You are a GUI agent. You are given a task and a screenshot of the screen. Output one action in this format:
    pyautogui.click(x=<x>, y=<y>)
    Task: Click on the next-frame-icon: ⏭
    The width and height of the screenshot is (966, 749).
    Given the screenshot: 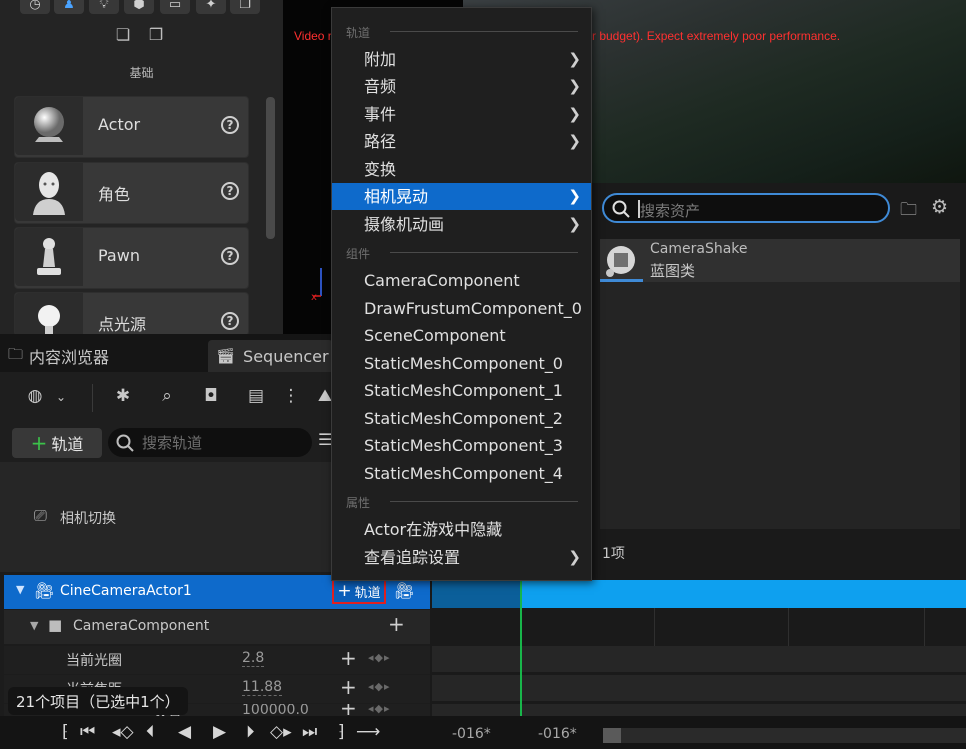 What is the action you would take?
    pyautogui.click(x=309, y=732)
    